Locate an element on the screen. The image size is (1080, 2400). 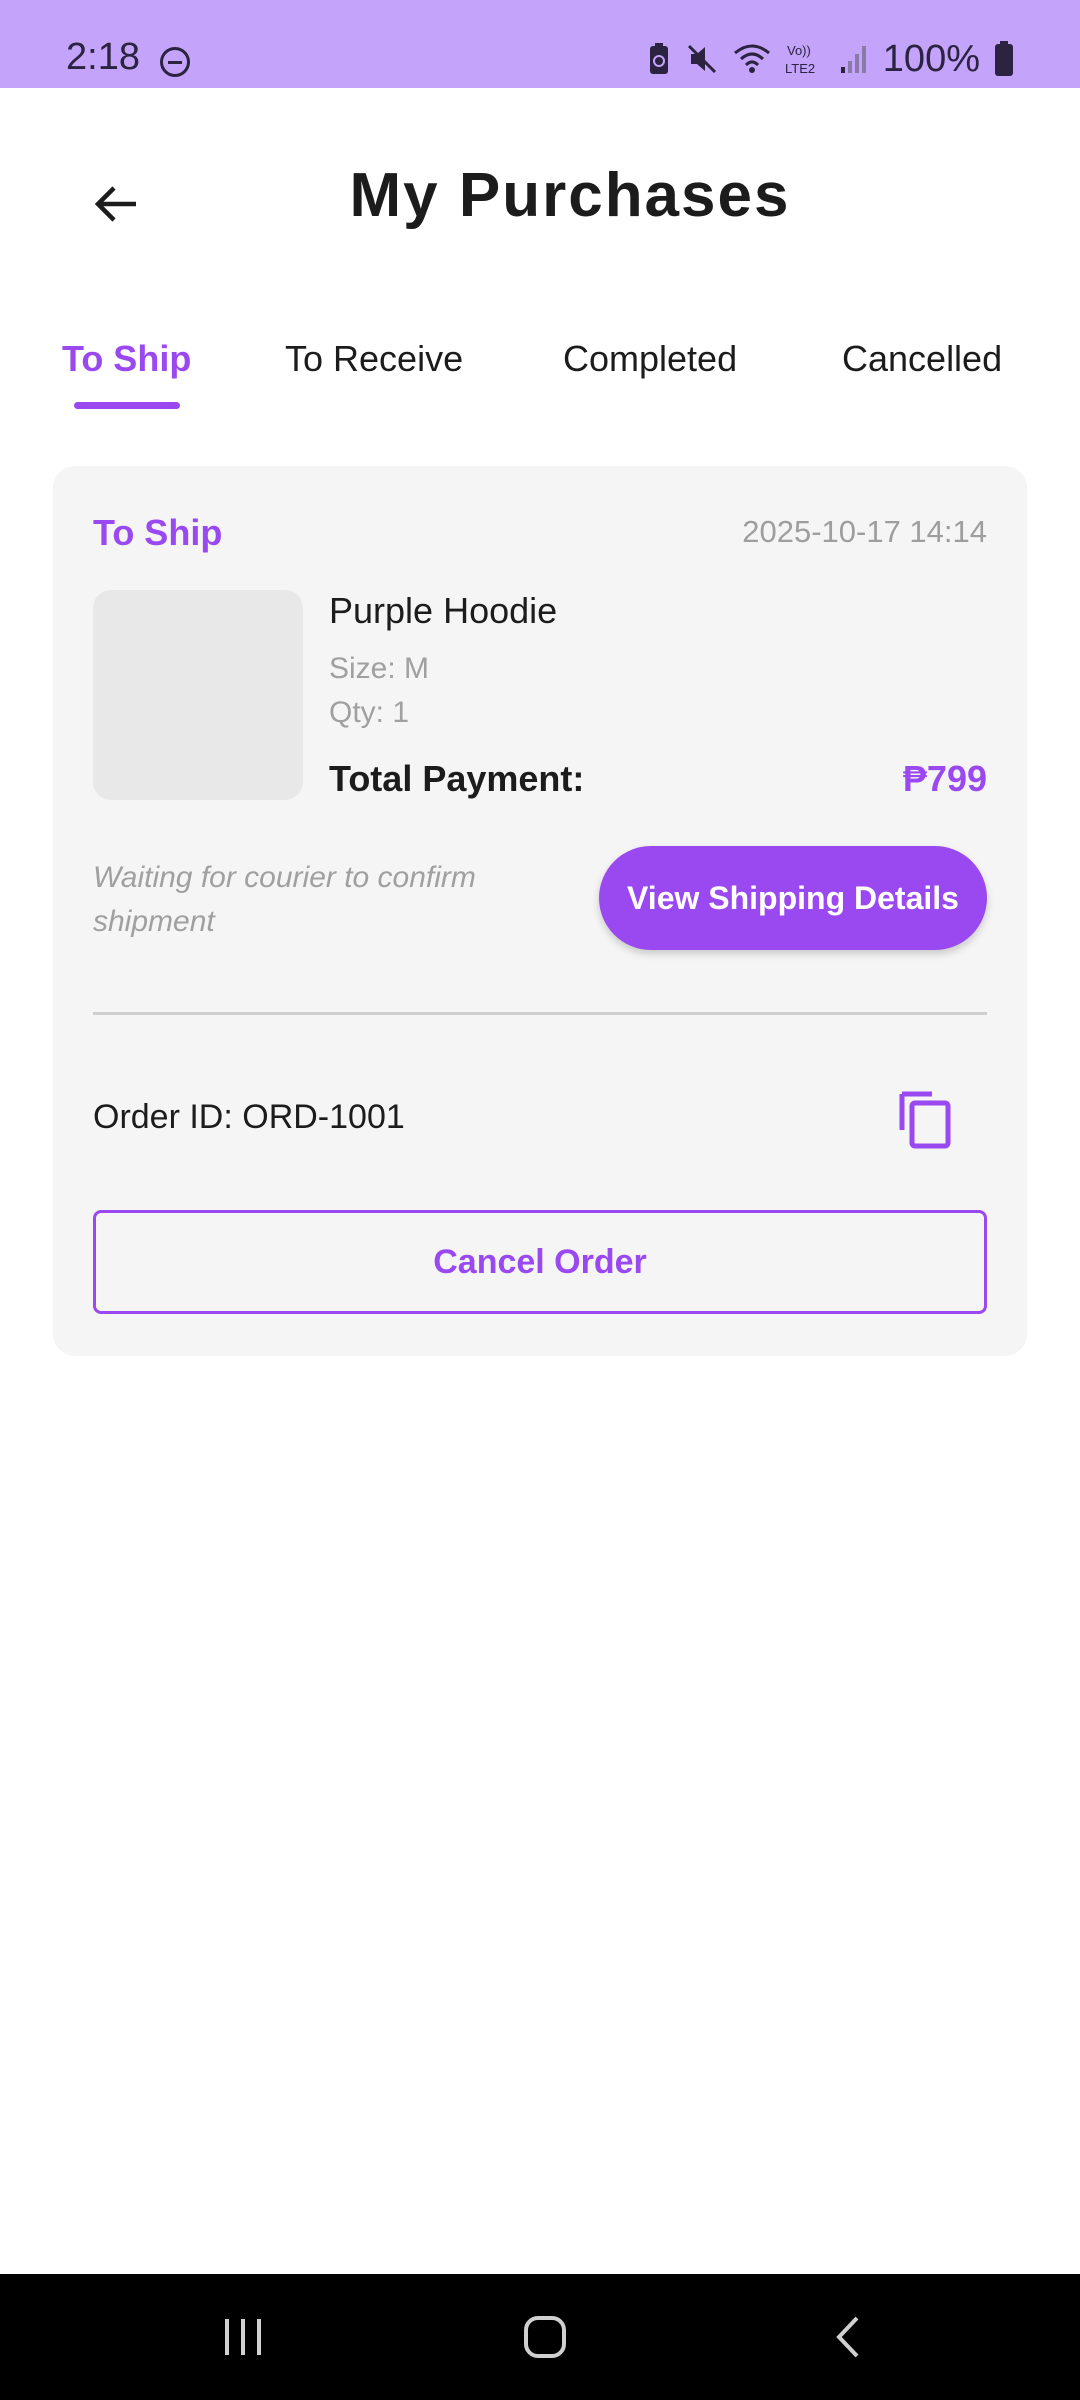
signal-icon is located at coordinates (853, 59).